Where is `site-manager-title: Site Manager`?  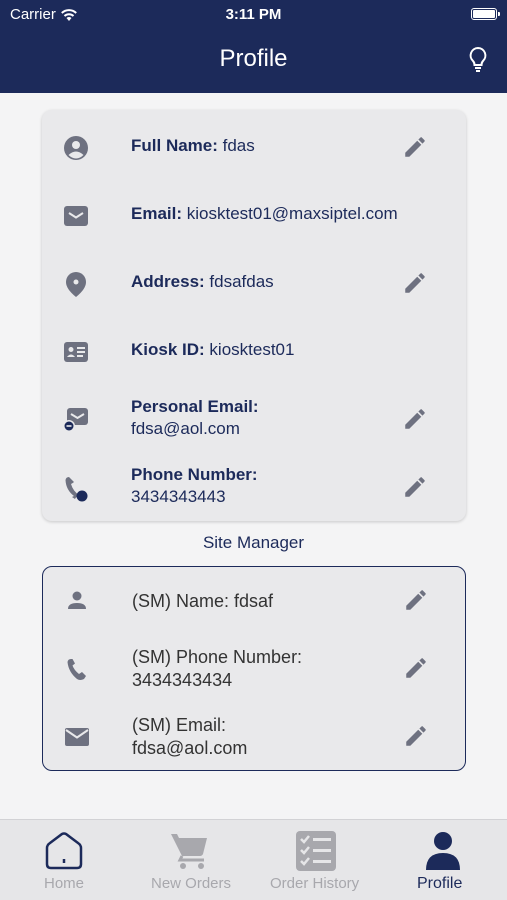
site-manager-title: Site Manager is located at coordinates (253, 542).